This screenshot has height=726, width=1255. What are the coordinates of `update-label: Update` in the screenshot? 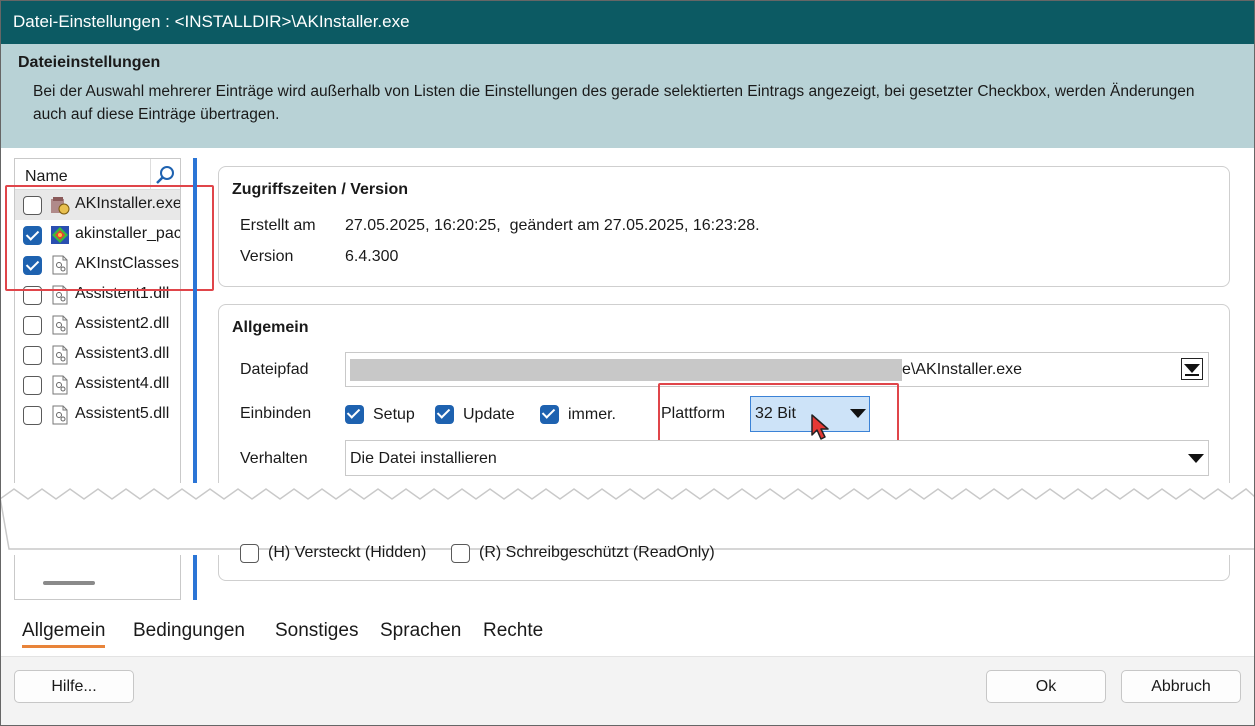 It's located at (489, 414).